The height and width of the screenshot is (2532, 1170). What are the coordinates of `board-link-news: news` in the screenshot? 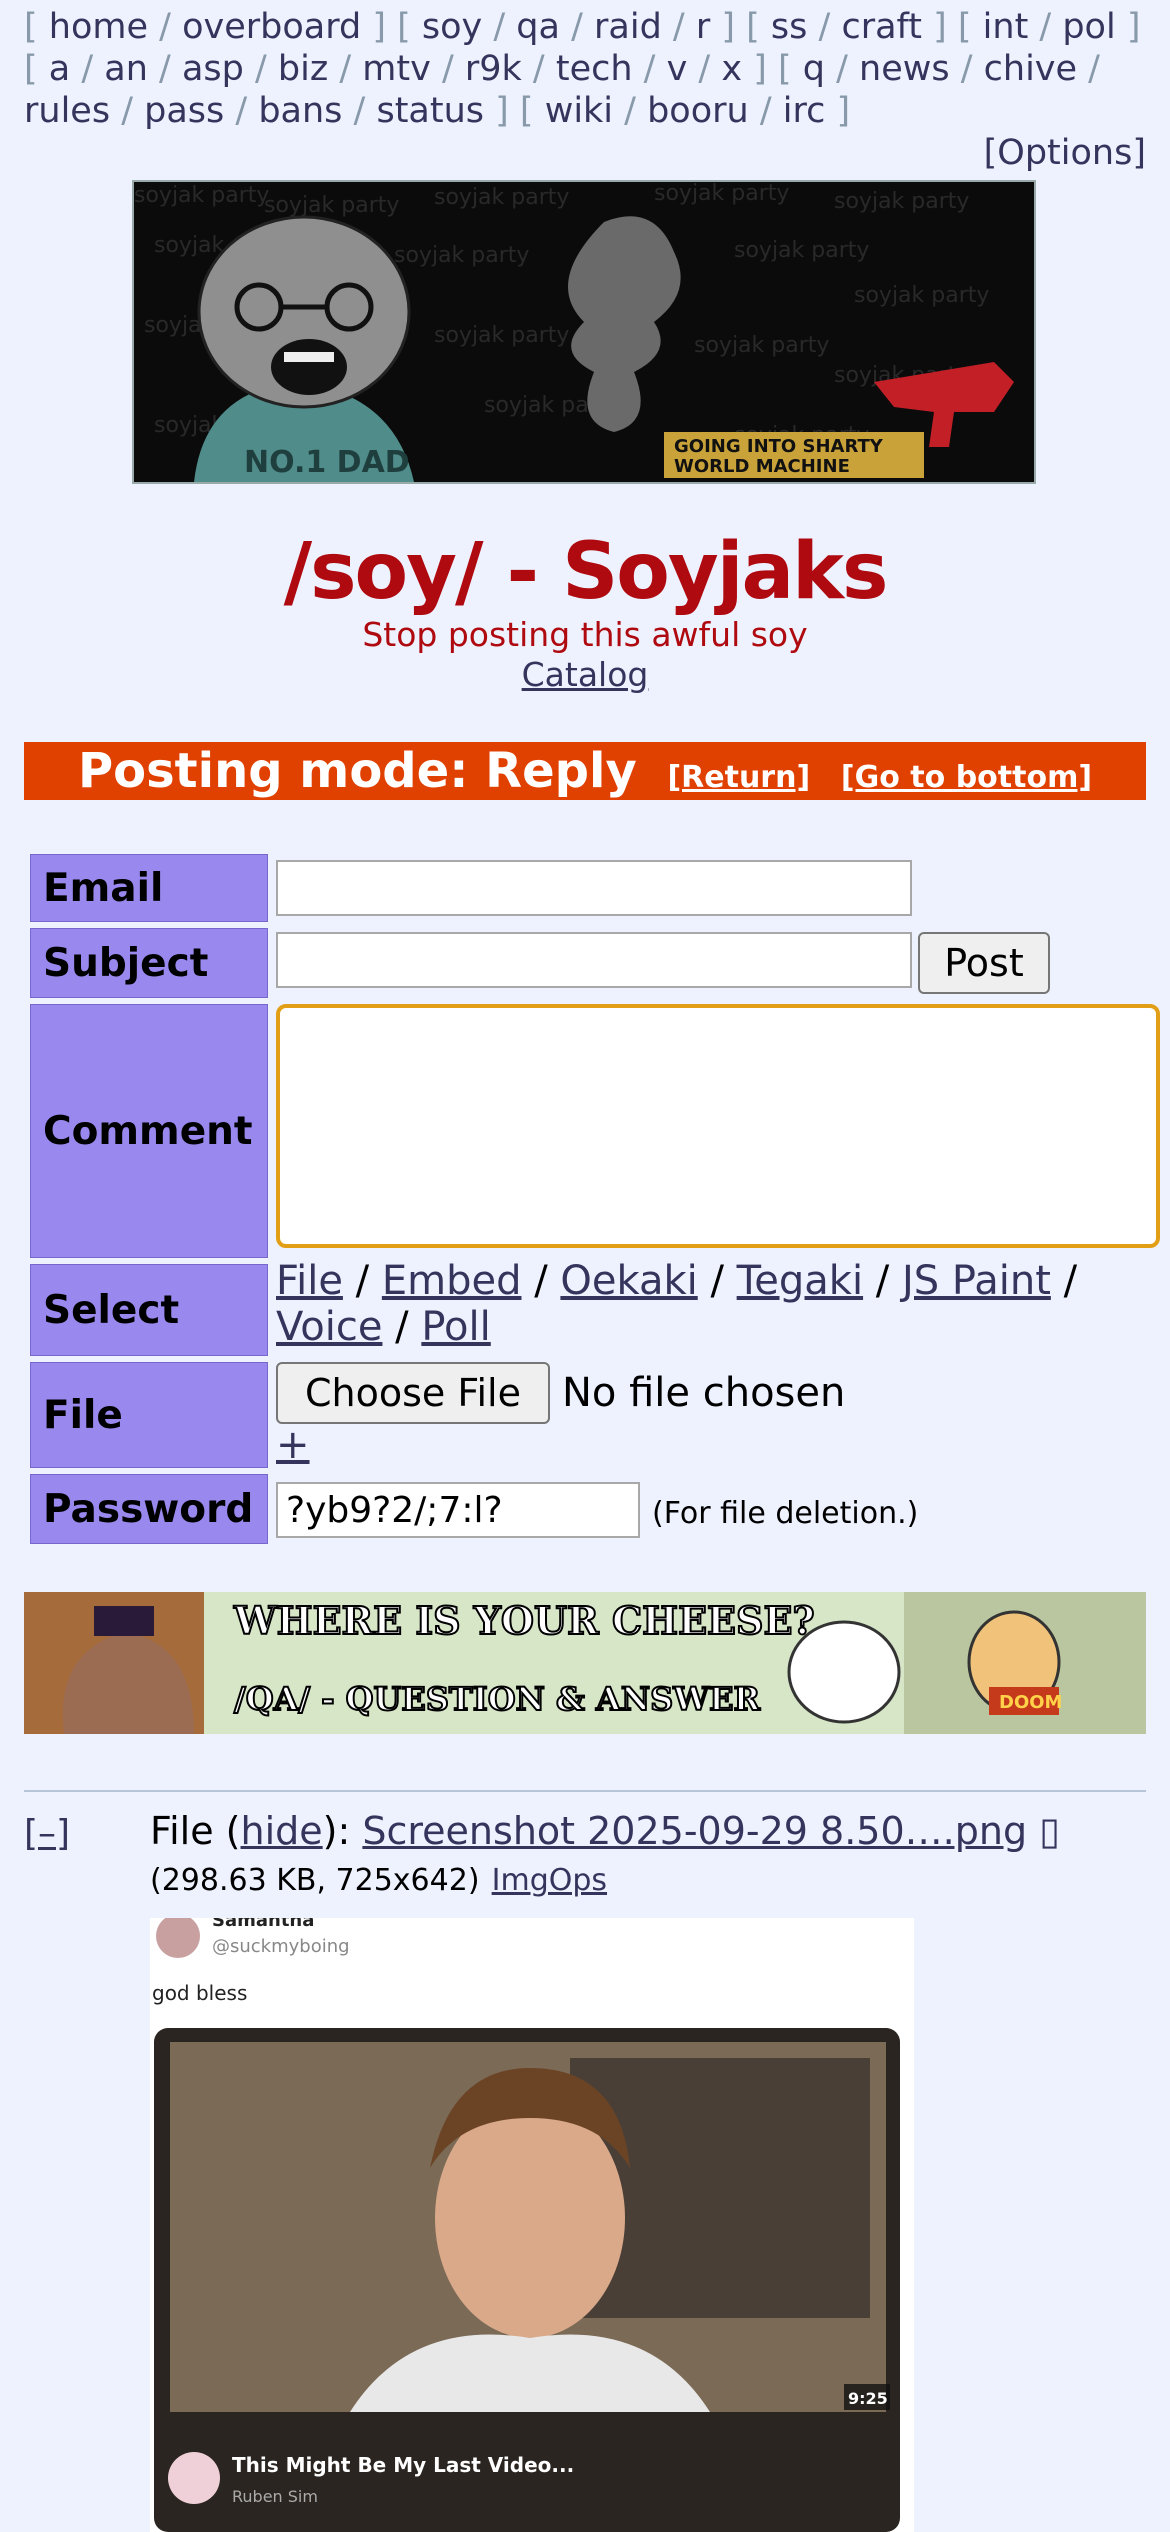 It's located at (904, 69).